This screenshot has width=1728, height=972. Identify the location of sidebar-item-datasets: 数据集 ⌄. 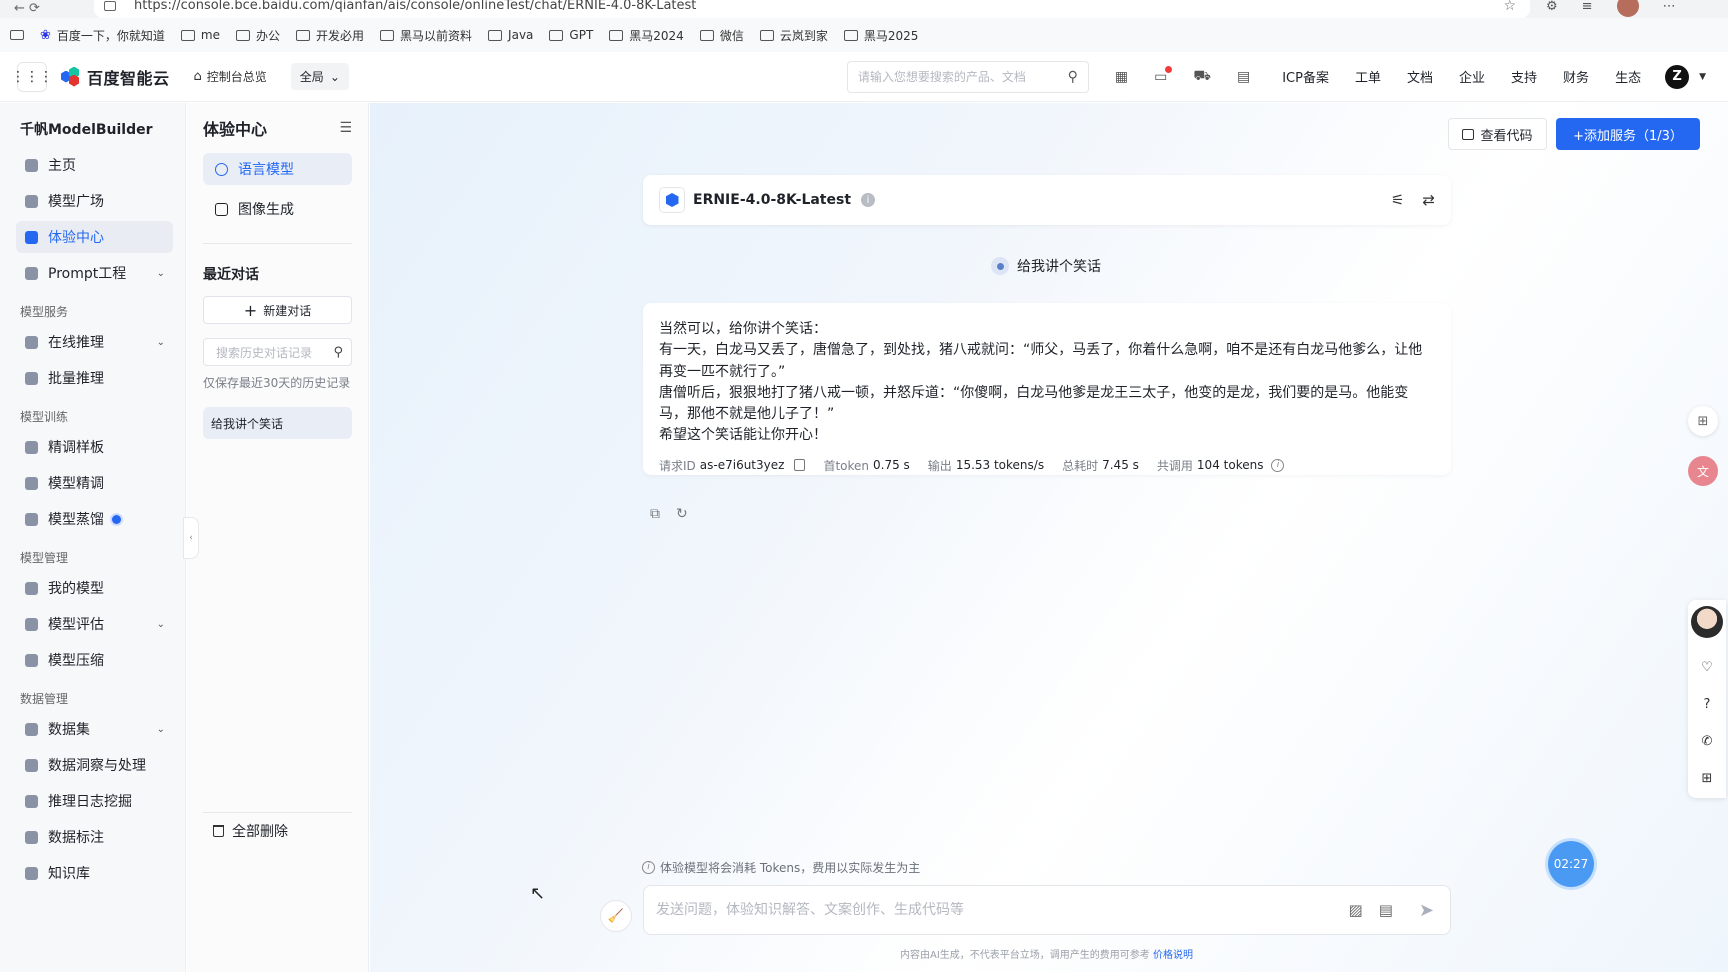
(94, 729).